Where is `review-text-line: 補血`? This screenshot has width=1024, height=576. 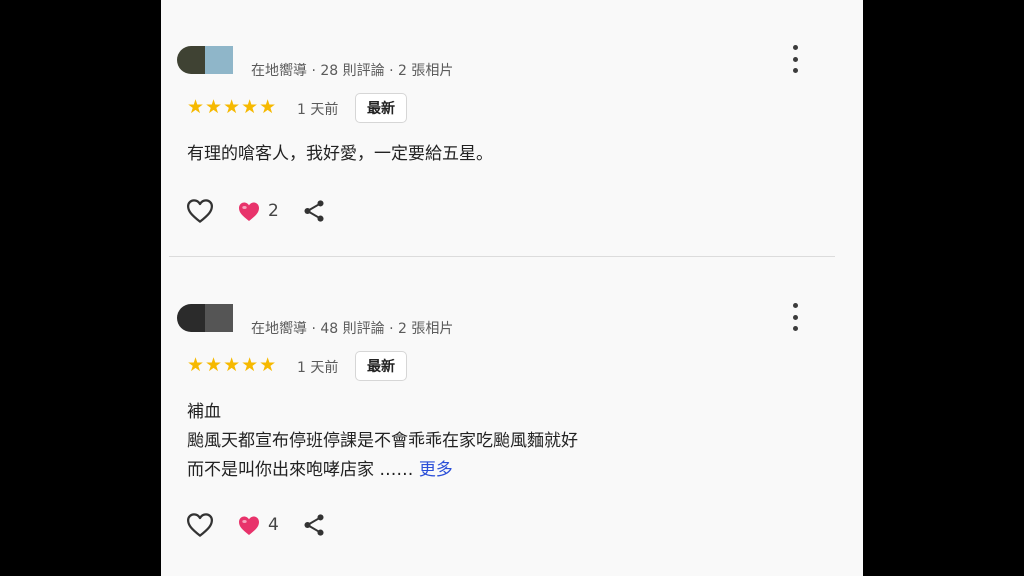
review-text-line: 補血 is located at coordinates (204, 412).